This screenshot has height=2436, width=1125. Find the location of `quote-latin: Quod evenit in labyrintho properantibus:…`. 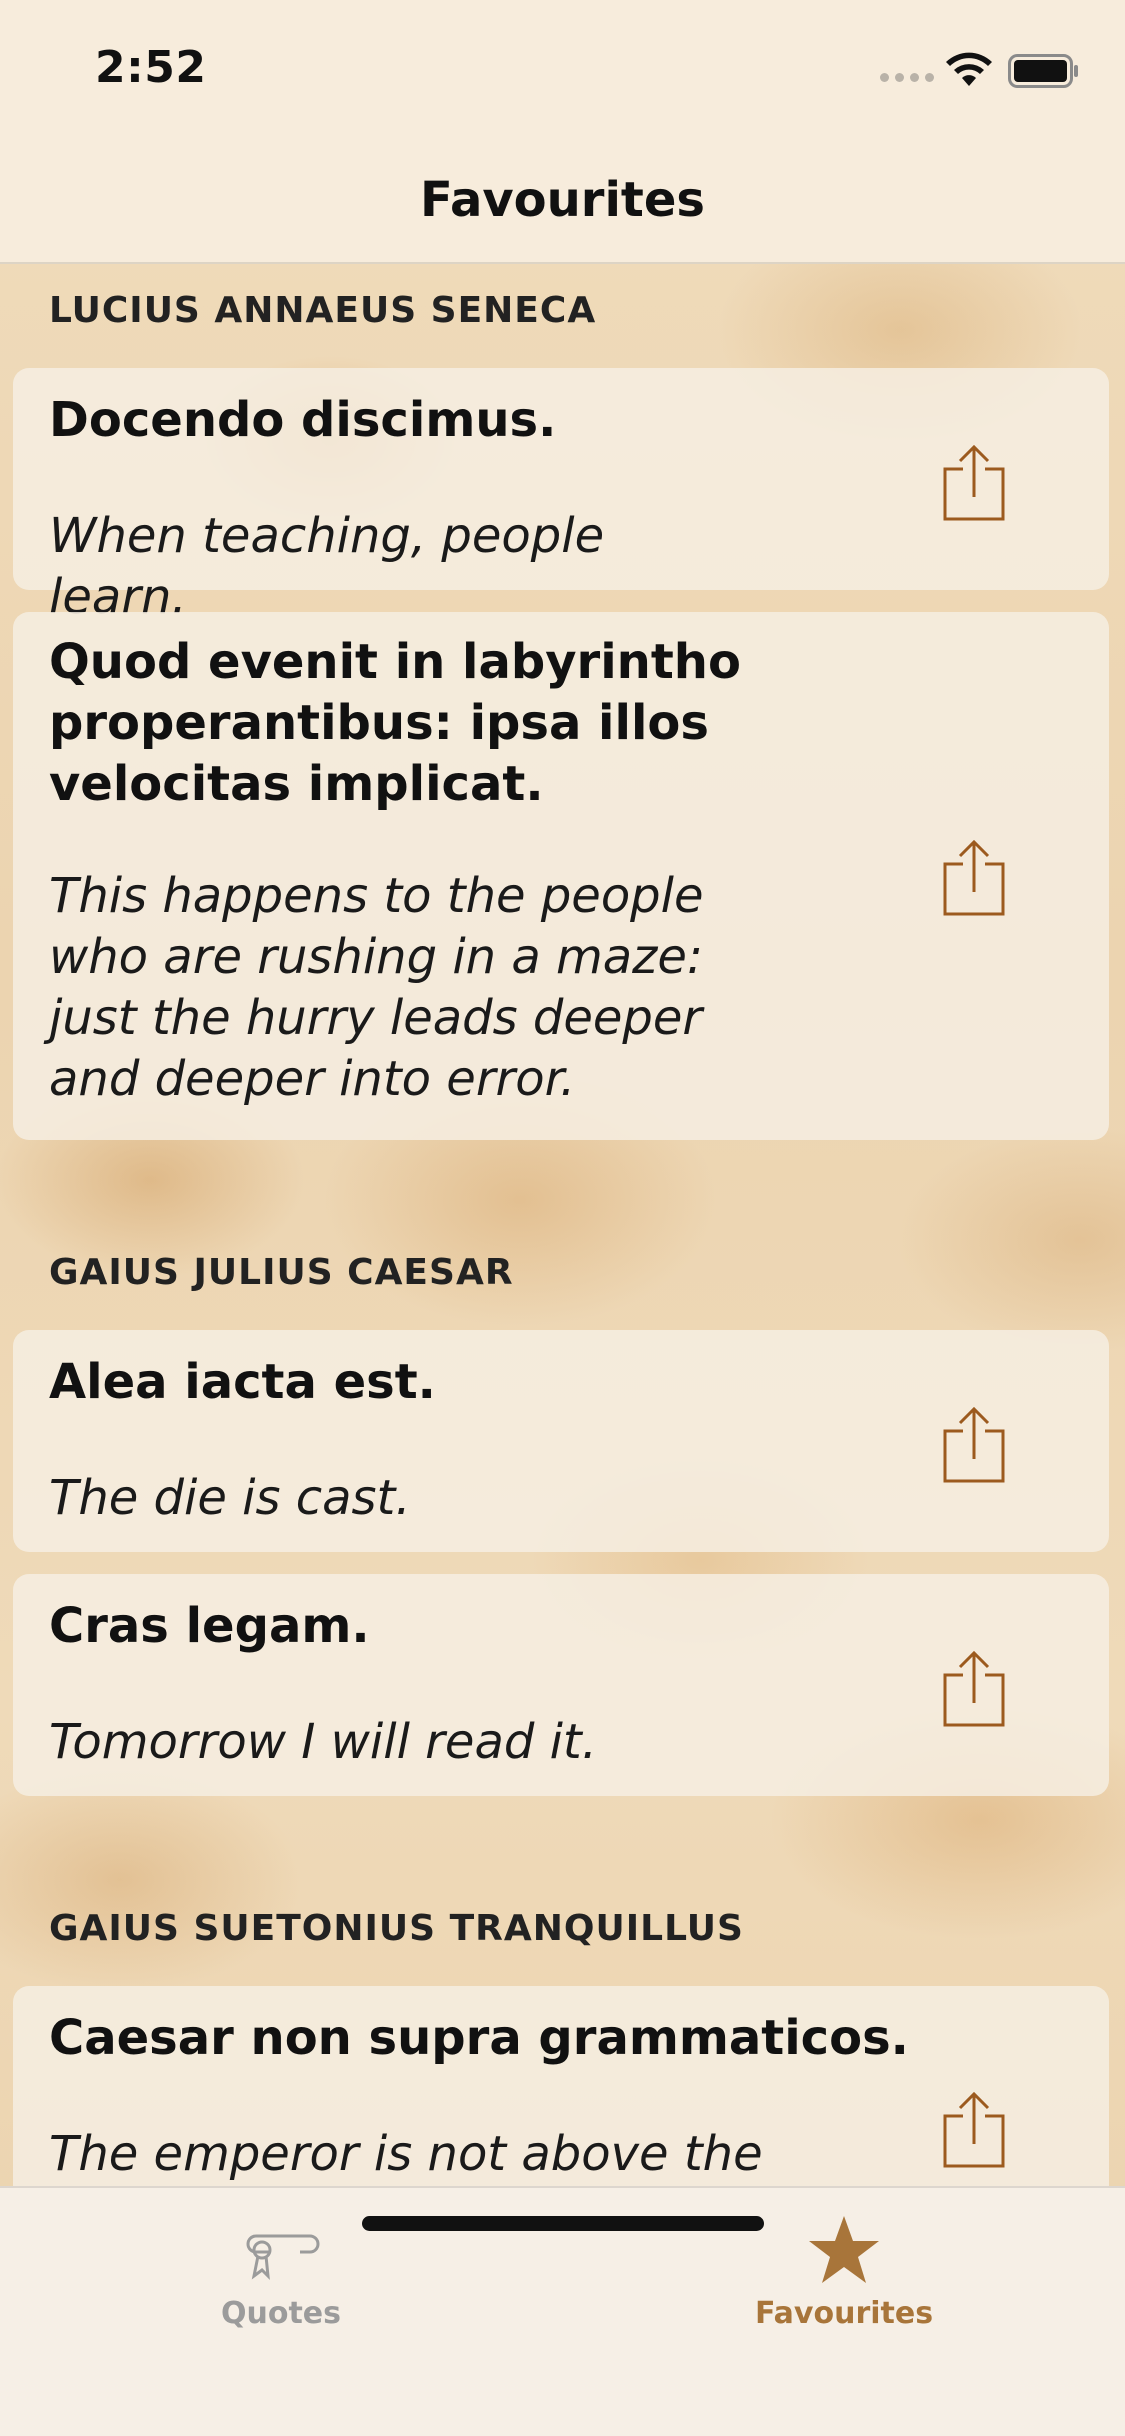

quote-latin: Quod evenit in labyrintho properantibus:… is located at coordinates (395, 723).